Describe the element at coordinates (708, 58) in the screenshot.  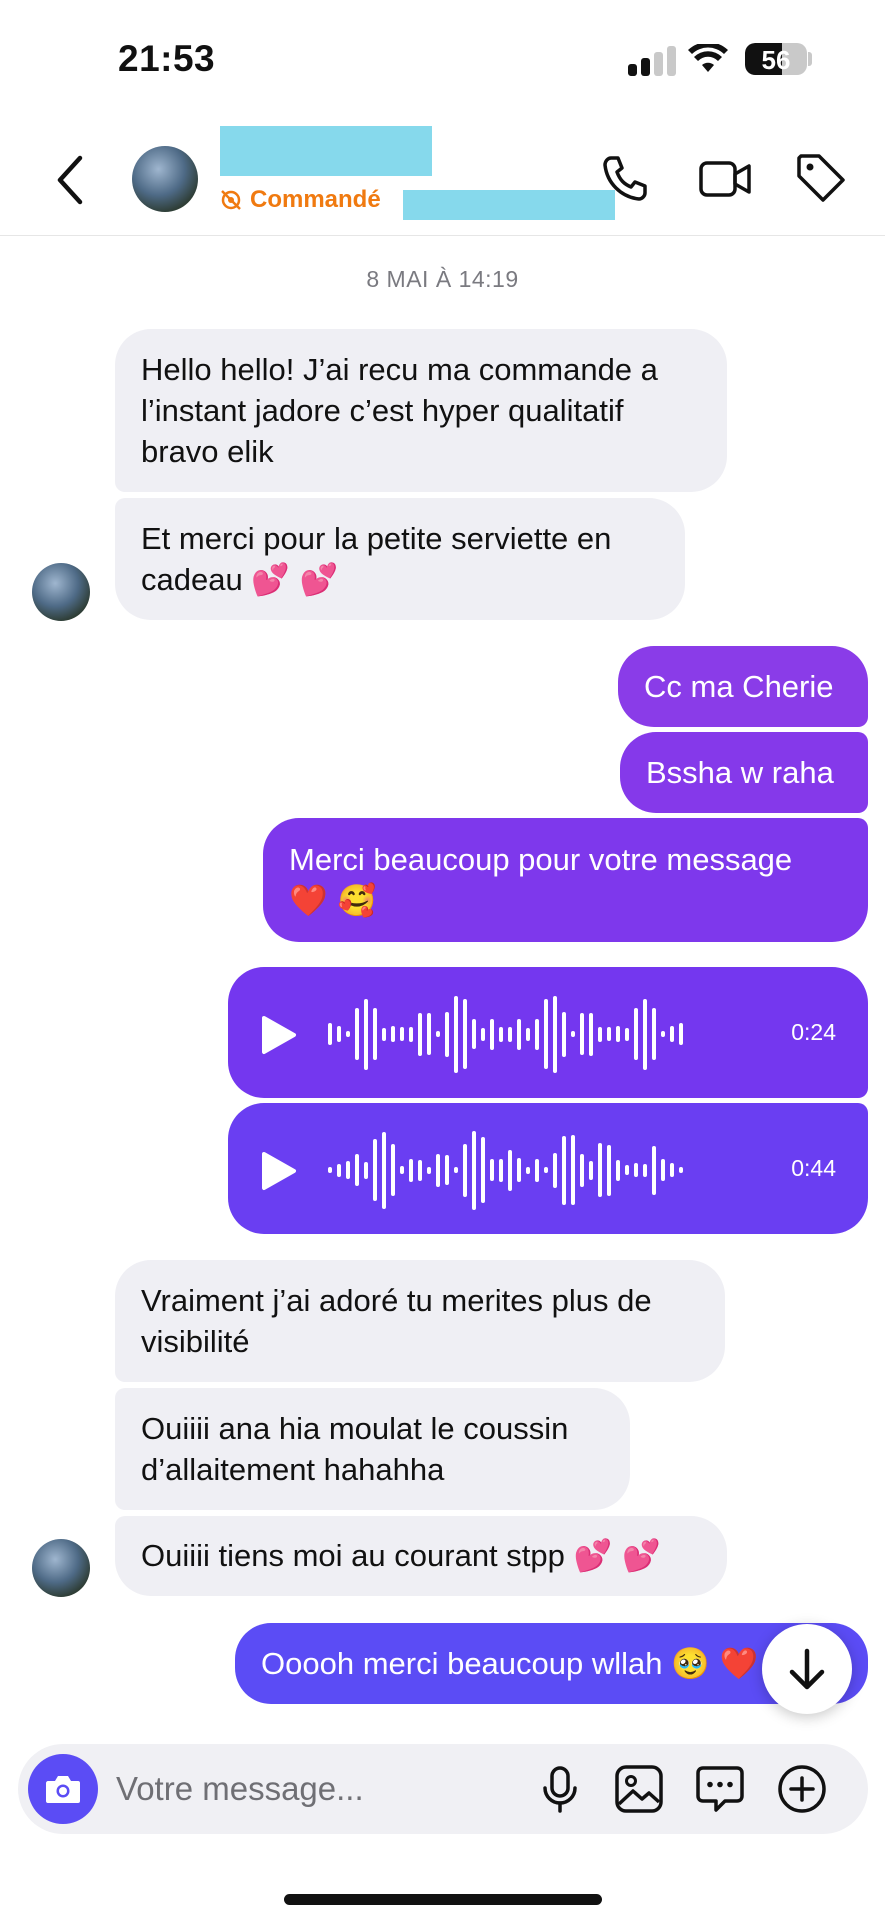
I see `wifi-icon` at that location.